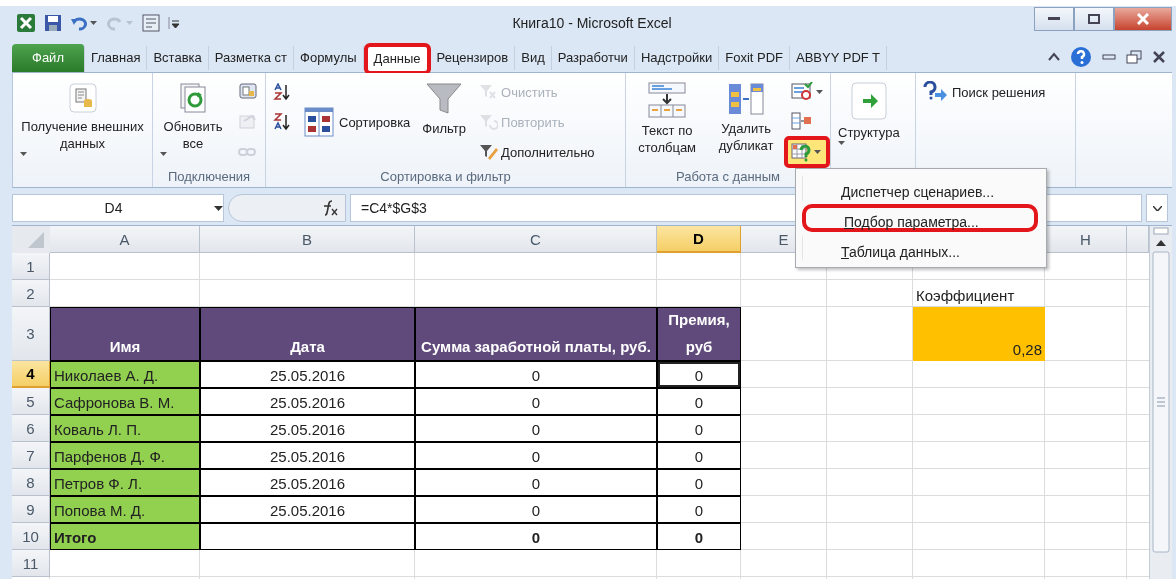 This screenshot has width=1176, height=579. I want to click on row-header: 8, so click(31, 482).